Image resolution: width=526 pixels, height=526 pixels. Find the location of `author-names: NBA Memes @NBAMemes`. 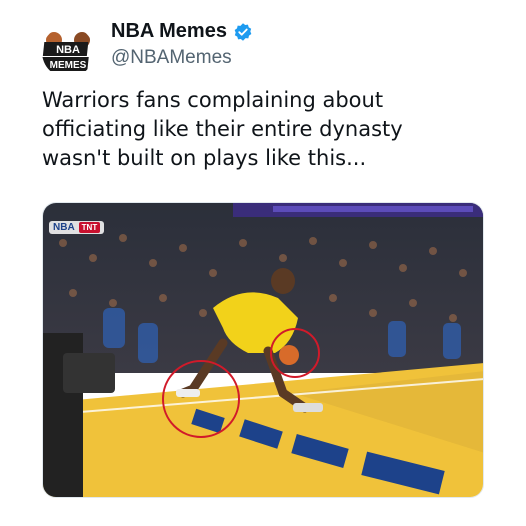

author-names: NBA Memes @NBAMemes is located at coordinates (182, 44).